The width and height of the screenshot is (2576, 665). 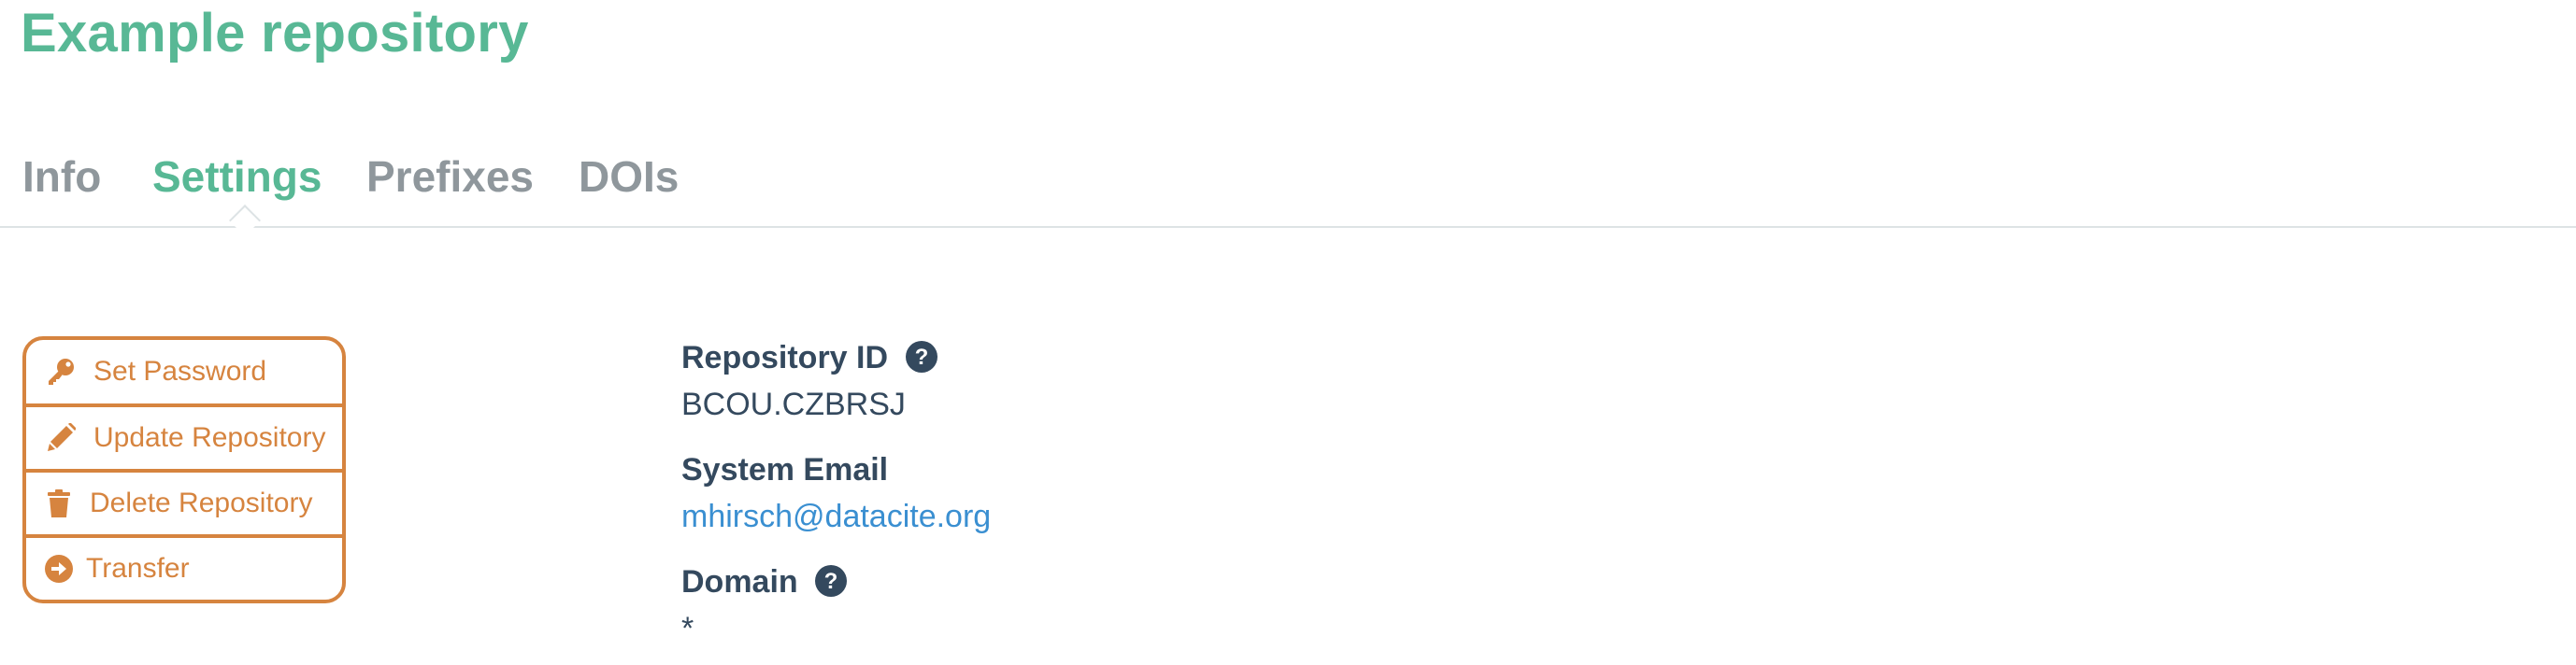 What do you see at coordinates (59, 503) in the screenshot?
I see `trash-icon` at bounding box center [59, 503].